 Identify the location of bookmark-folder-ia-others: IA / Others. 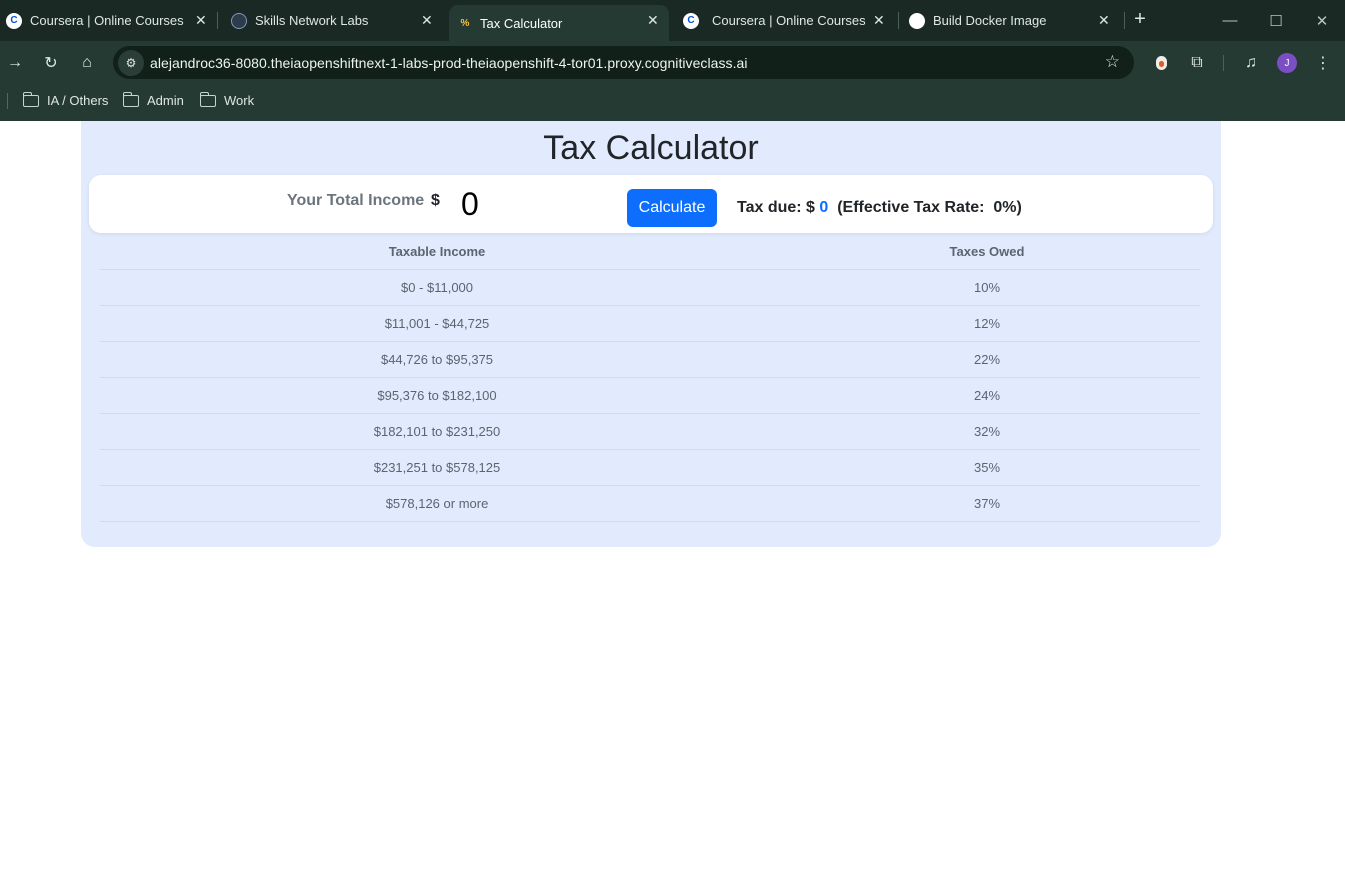
(65, 99).